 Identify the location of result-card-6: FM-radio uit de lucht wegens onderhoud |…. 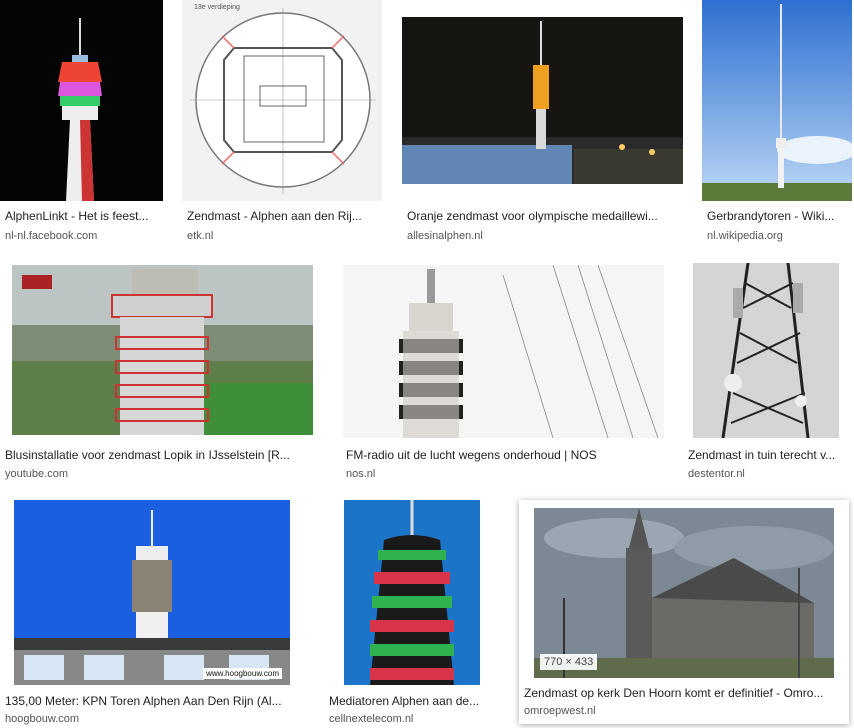
(506, 374).